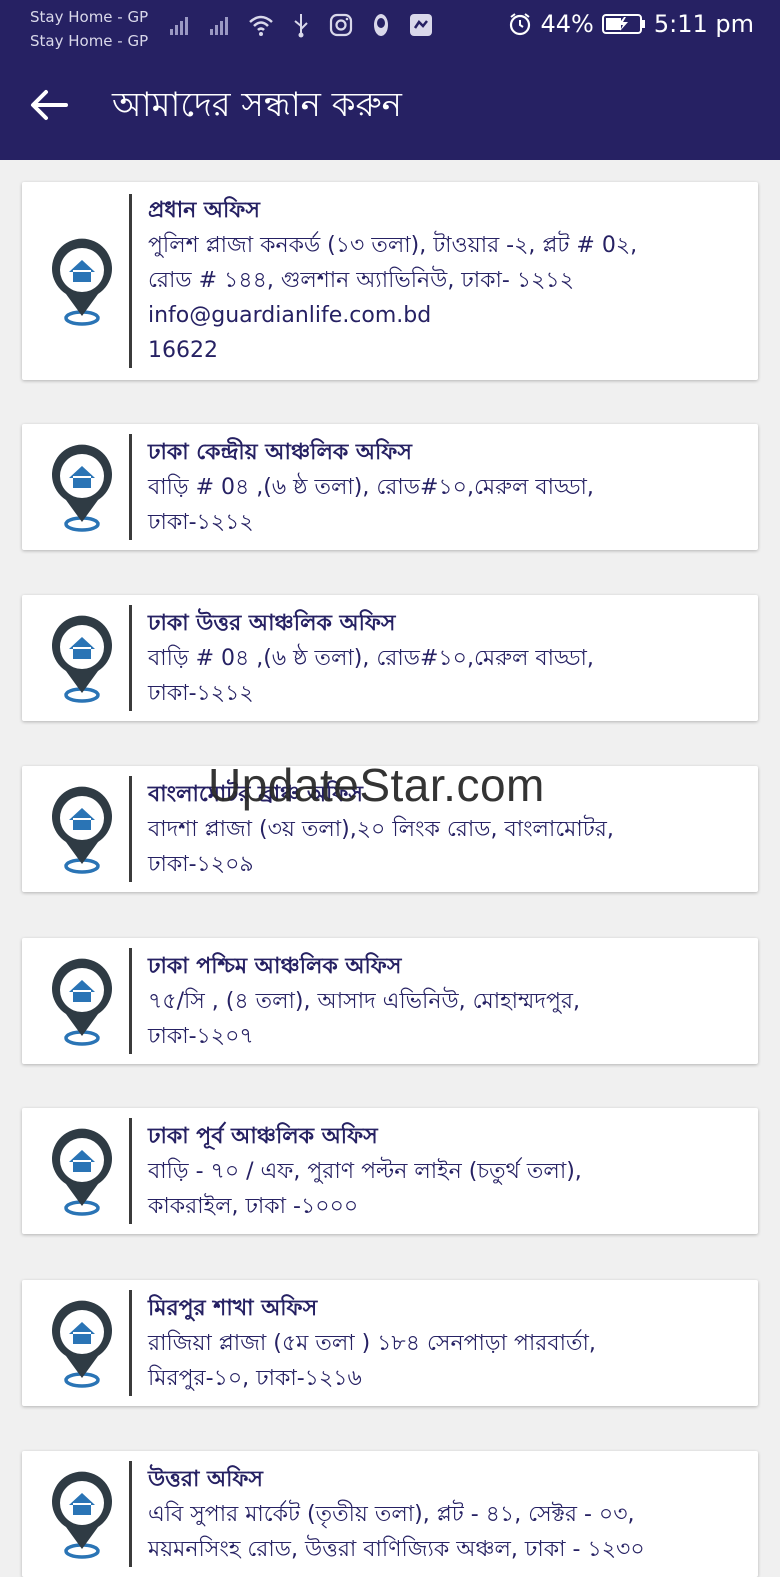 This screenshot has height=1577, width=780. Describe the element at coordinates (376, 785) in the screenshot. I see `watermark: UpdateStar.com` at that location.